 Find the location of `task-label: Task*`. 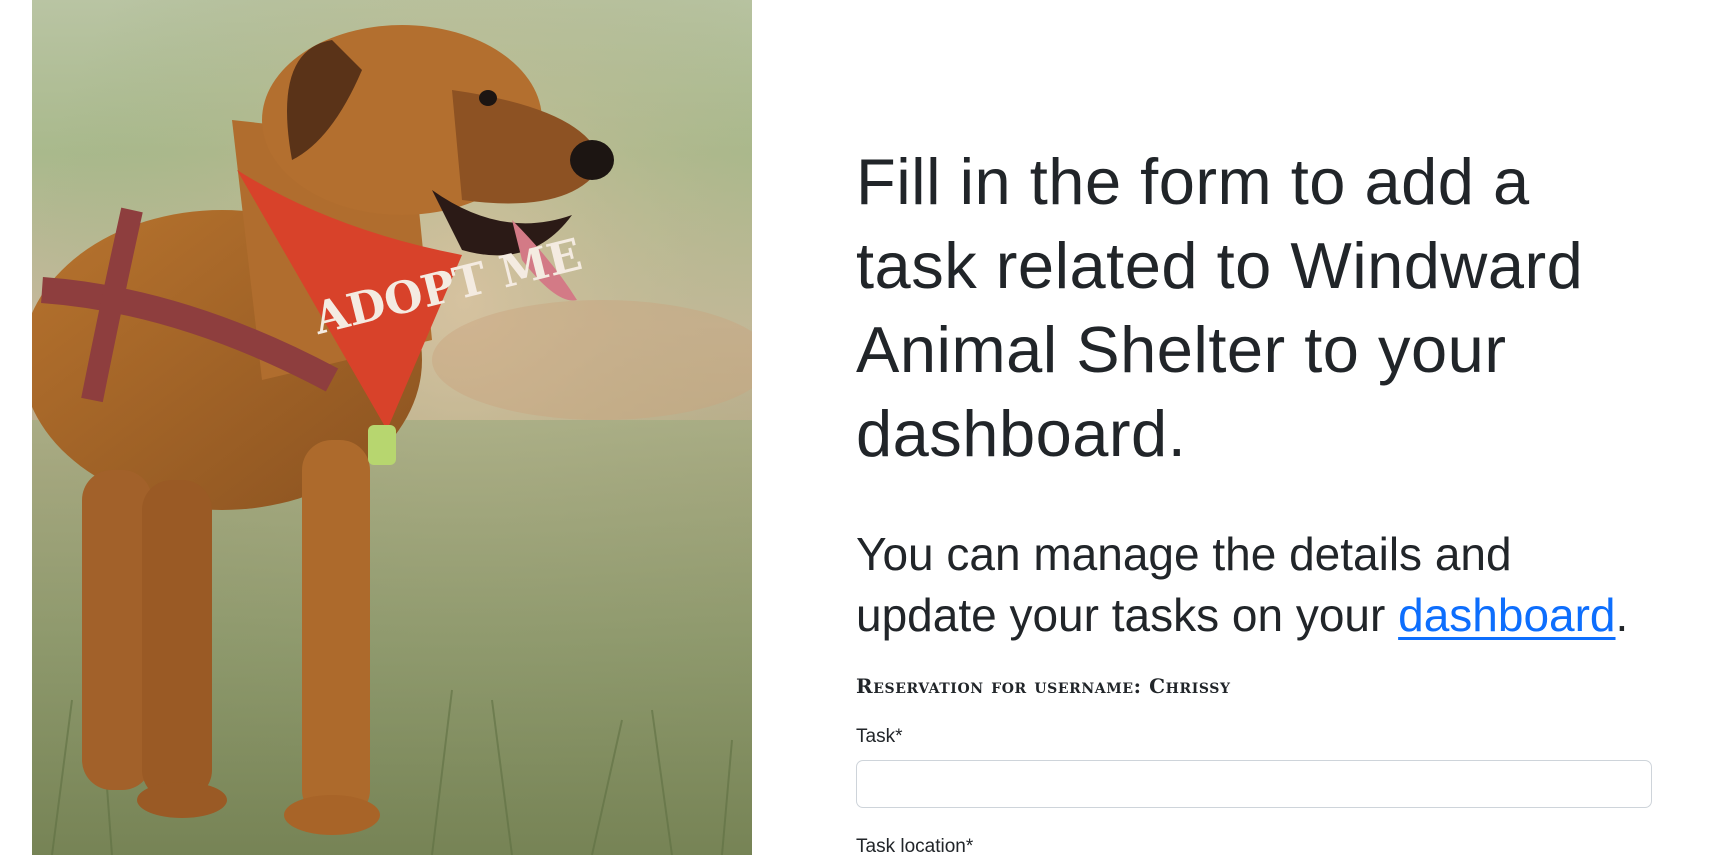

task-label: Task* is located at coordinates (879, 736).